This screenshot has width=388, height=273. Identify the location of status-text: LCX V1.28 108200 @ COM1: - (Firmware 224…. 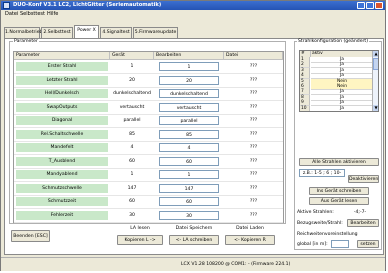
(236, 264).